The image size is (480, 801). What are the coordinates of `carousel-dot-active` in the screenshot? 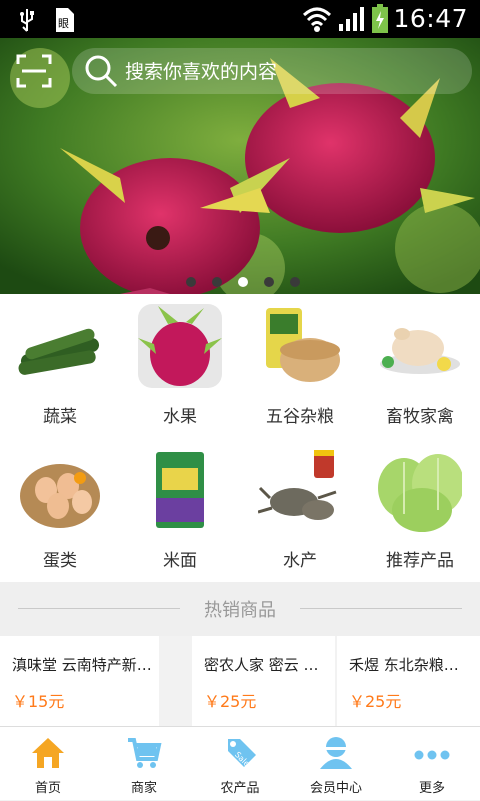 It's located at (243, 282).